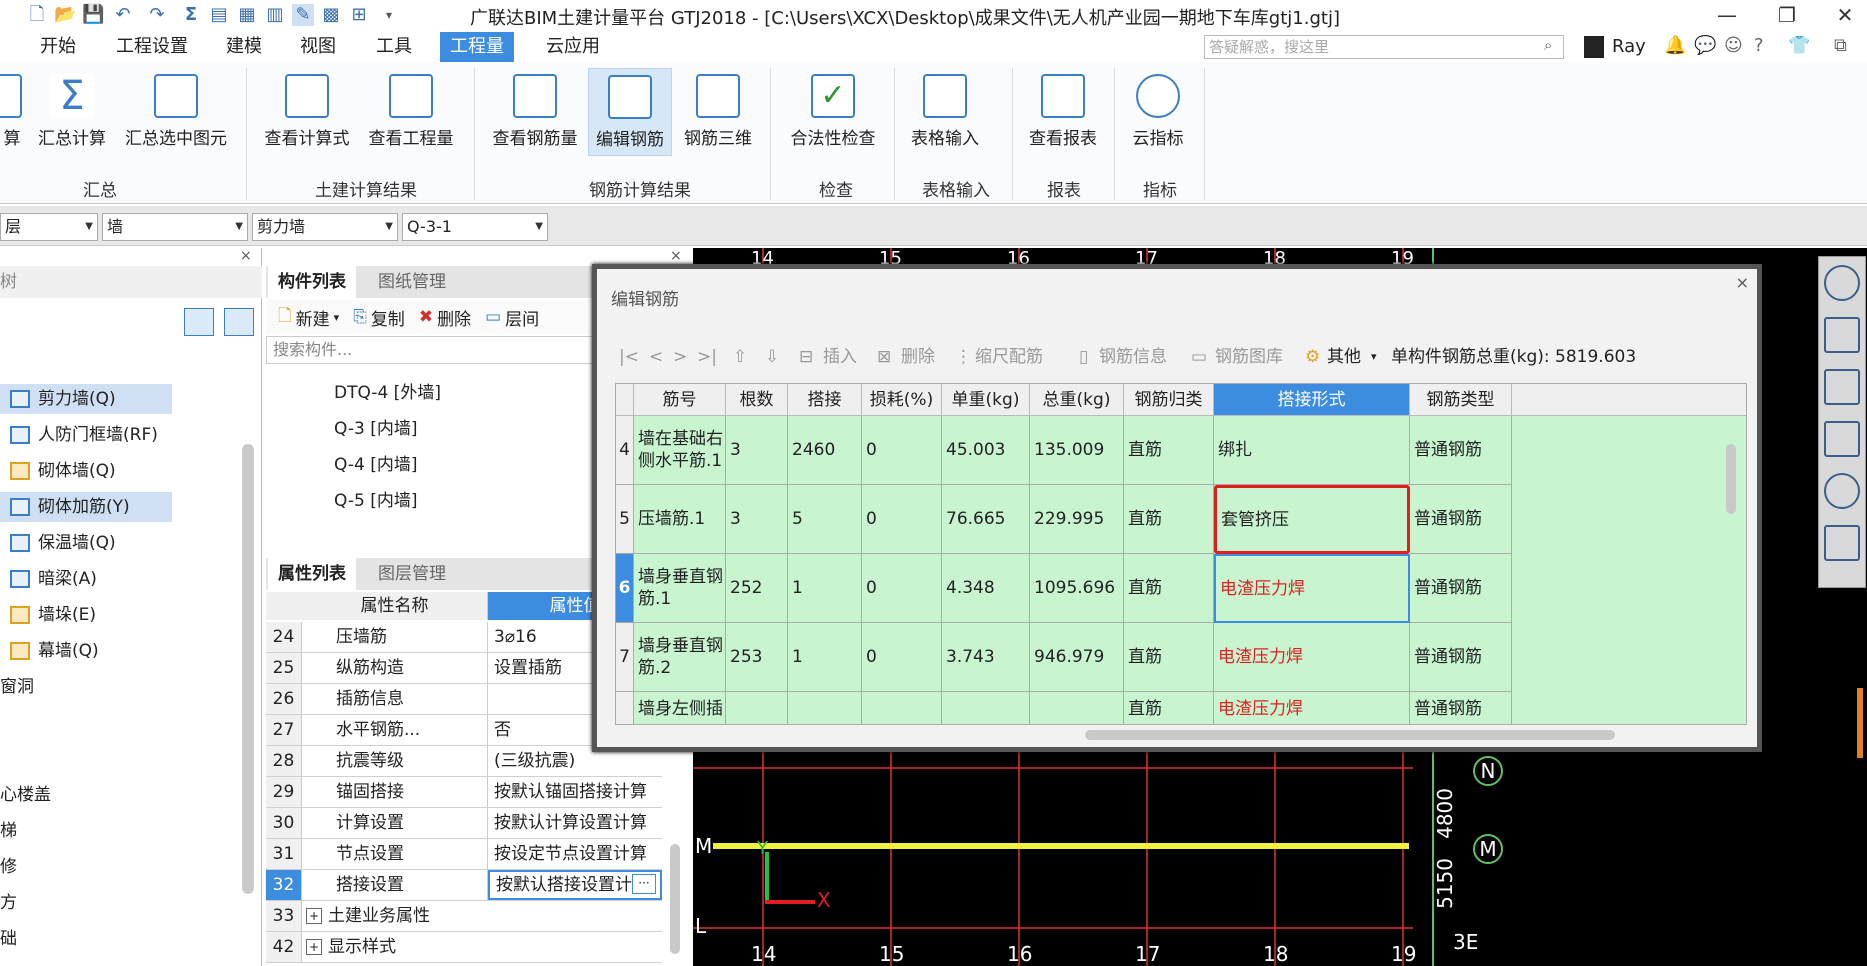 Image resolution: width=1867 pixels, height=966 pixels. I want to click on check-icon: ▥, so click(275, 15).